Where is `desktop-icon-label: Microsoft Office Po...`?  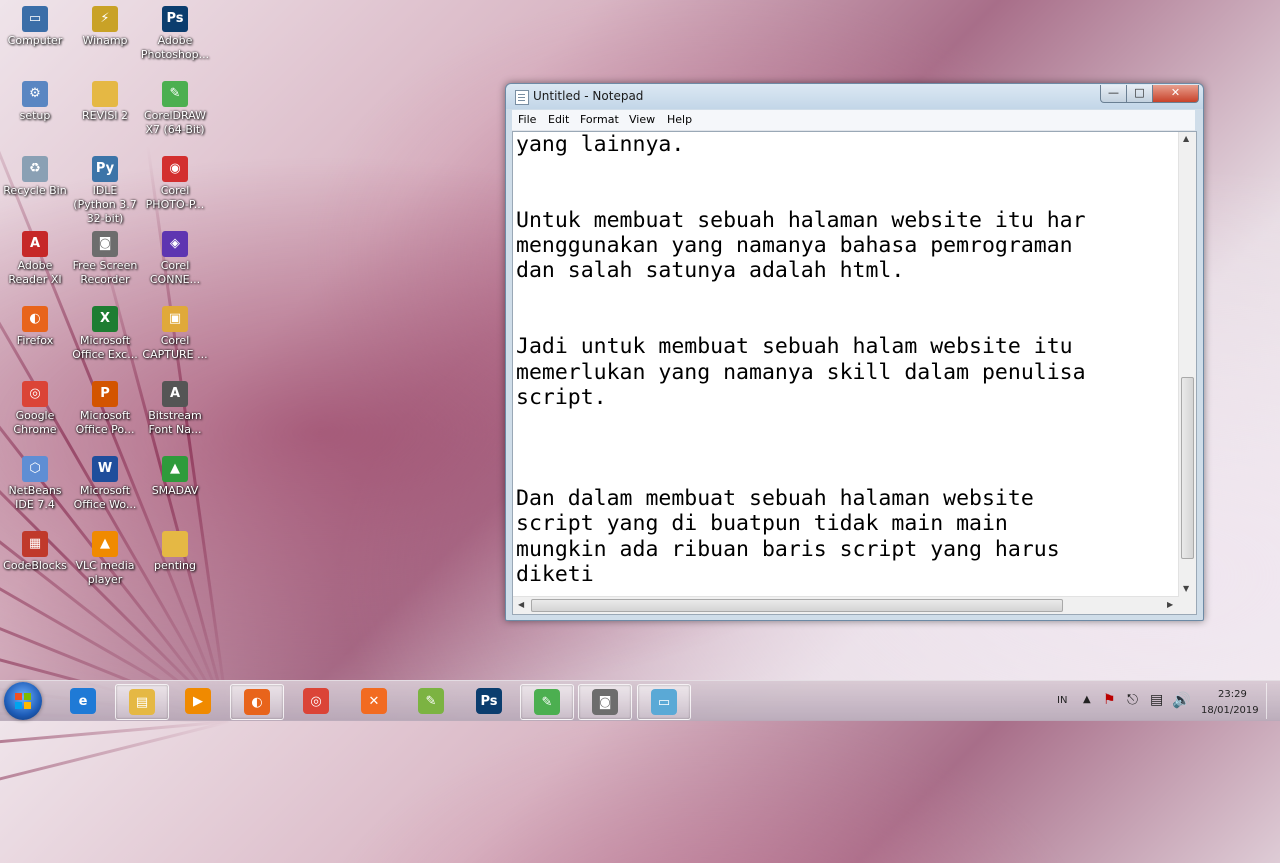 desktop-icon-label: Microsoft Office Po... is located at coordinates (105, 422).